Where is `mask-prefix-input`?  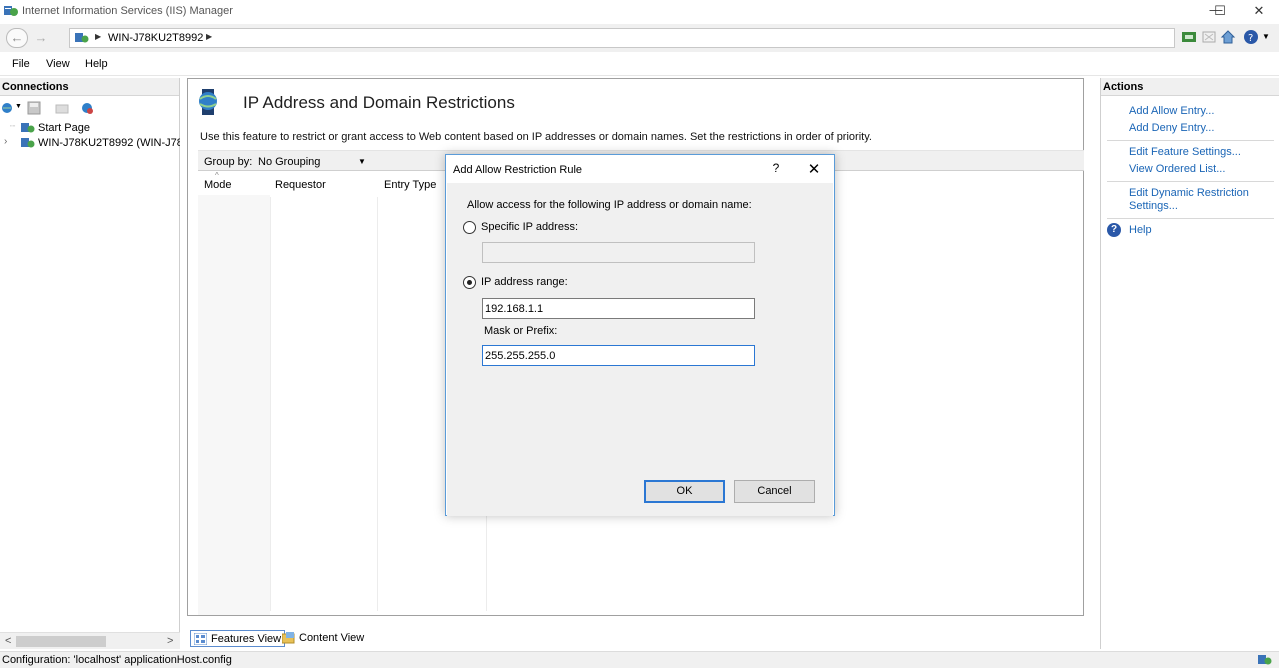
mask-prefix-input is located at coordinates (618, 355).